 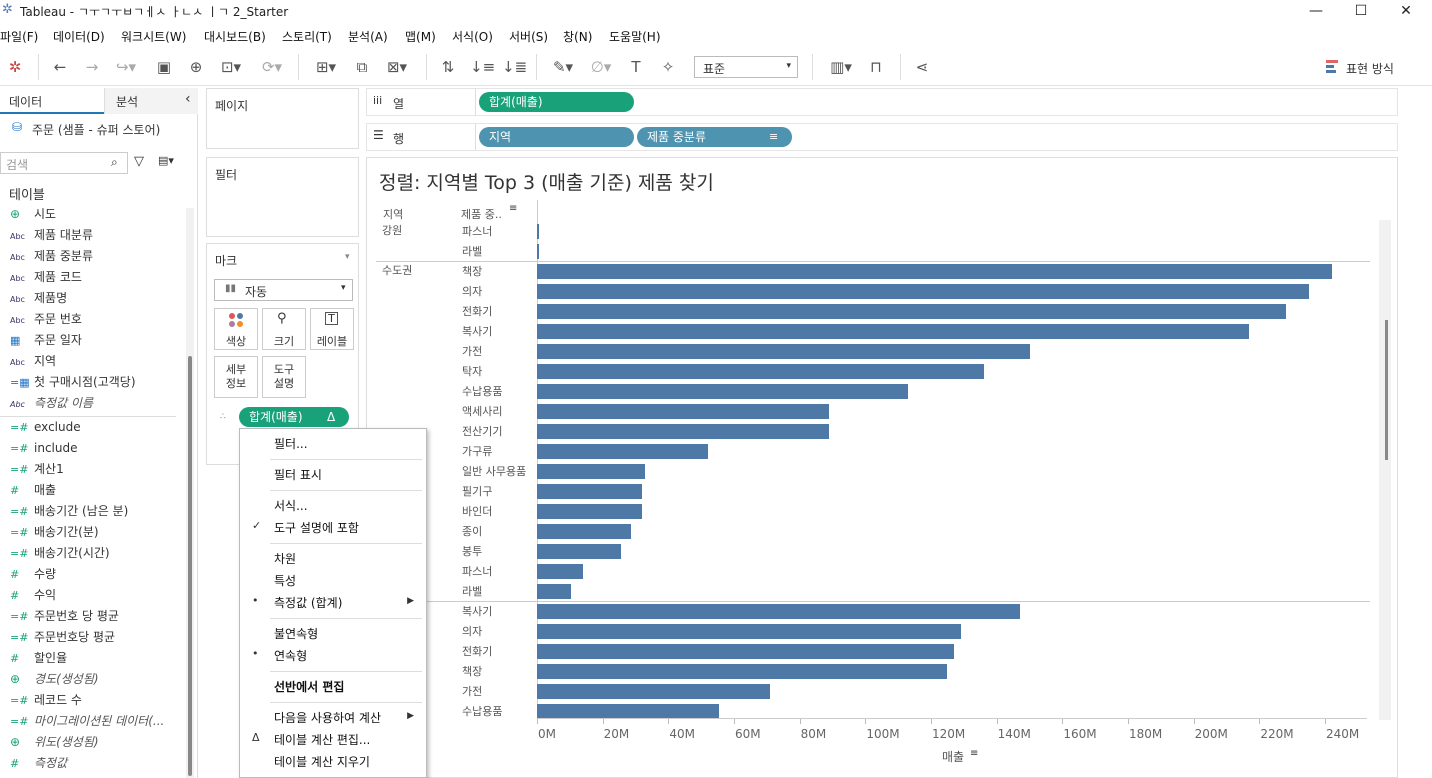 What do you see at coordinates (494, 471) in the screenshot?
I see `subcategory-label: 일반 사무용품` at bounding box center [494, 471].